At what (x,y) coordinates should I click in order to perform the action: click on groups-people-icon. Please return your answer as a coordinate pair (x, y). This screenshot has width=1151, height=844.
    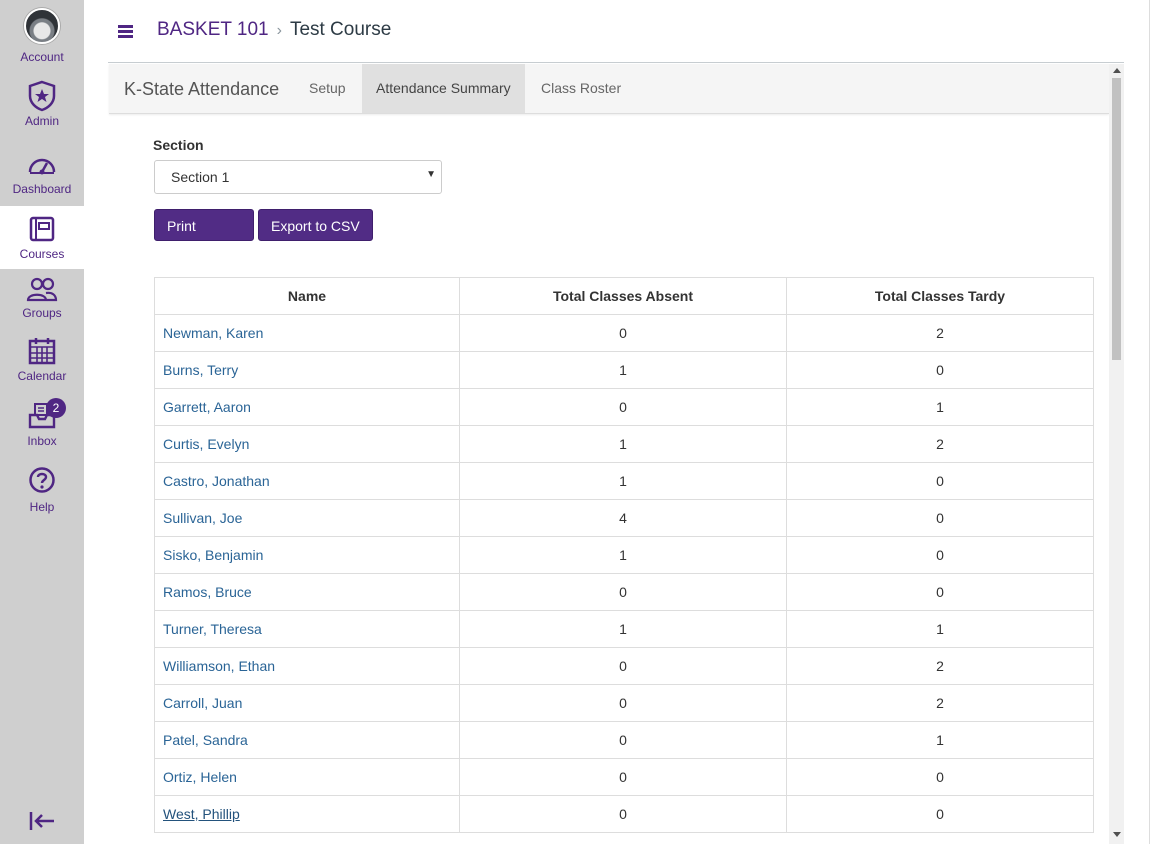
    Looking at the image, I should click on (42, 289).